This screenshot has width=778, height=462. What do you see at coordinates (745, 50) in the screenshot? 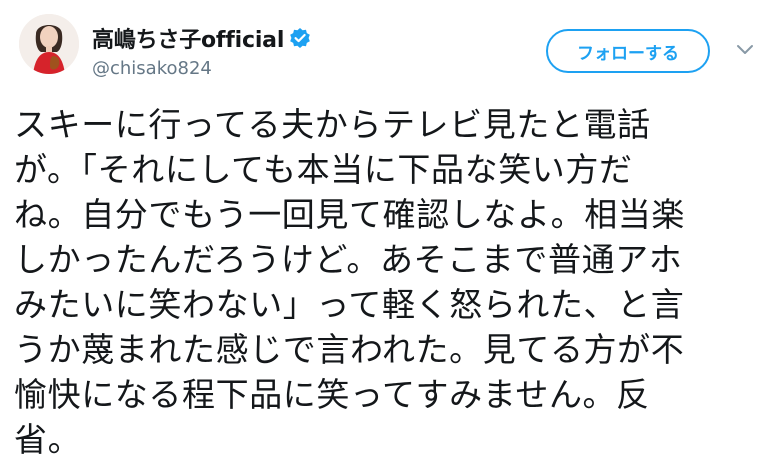
I see `chevron-down-icon` at bounding box center [745, 50].